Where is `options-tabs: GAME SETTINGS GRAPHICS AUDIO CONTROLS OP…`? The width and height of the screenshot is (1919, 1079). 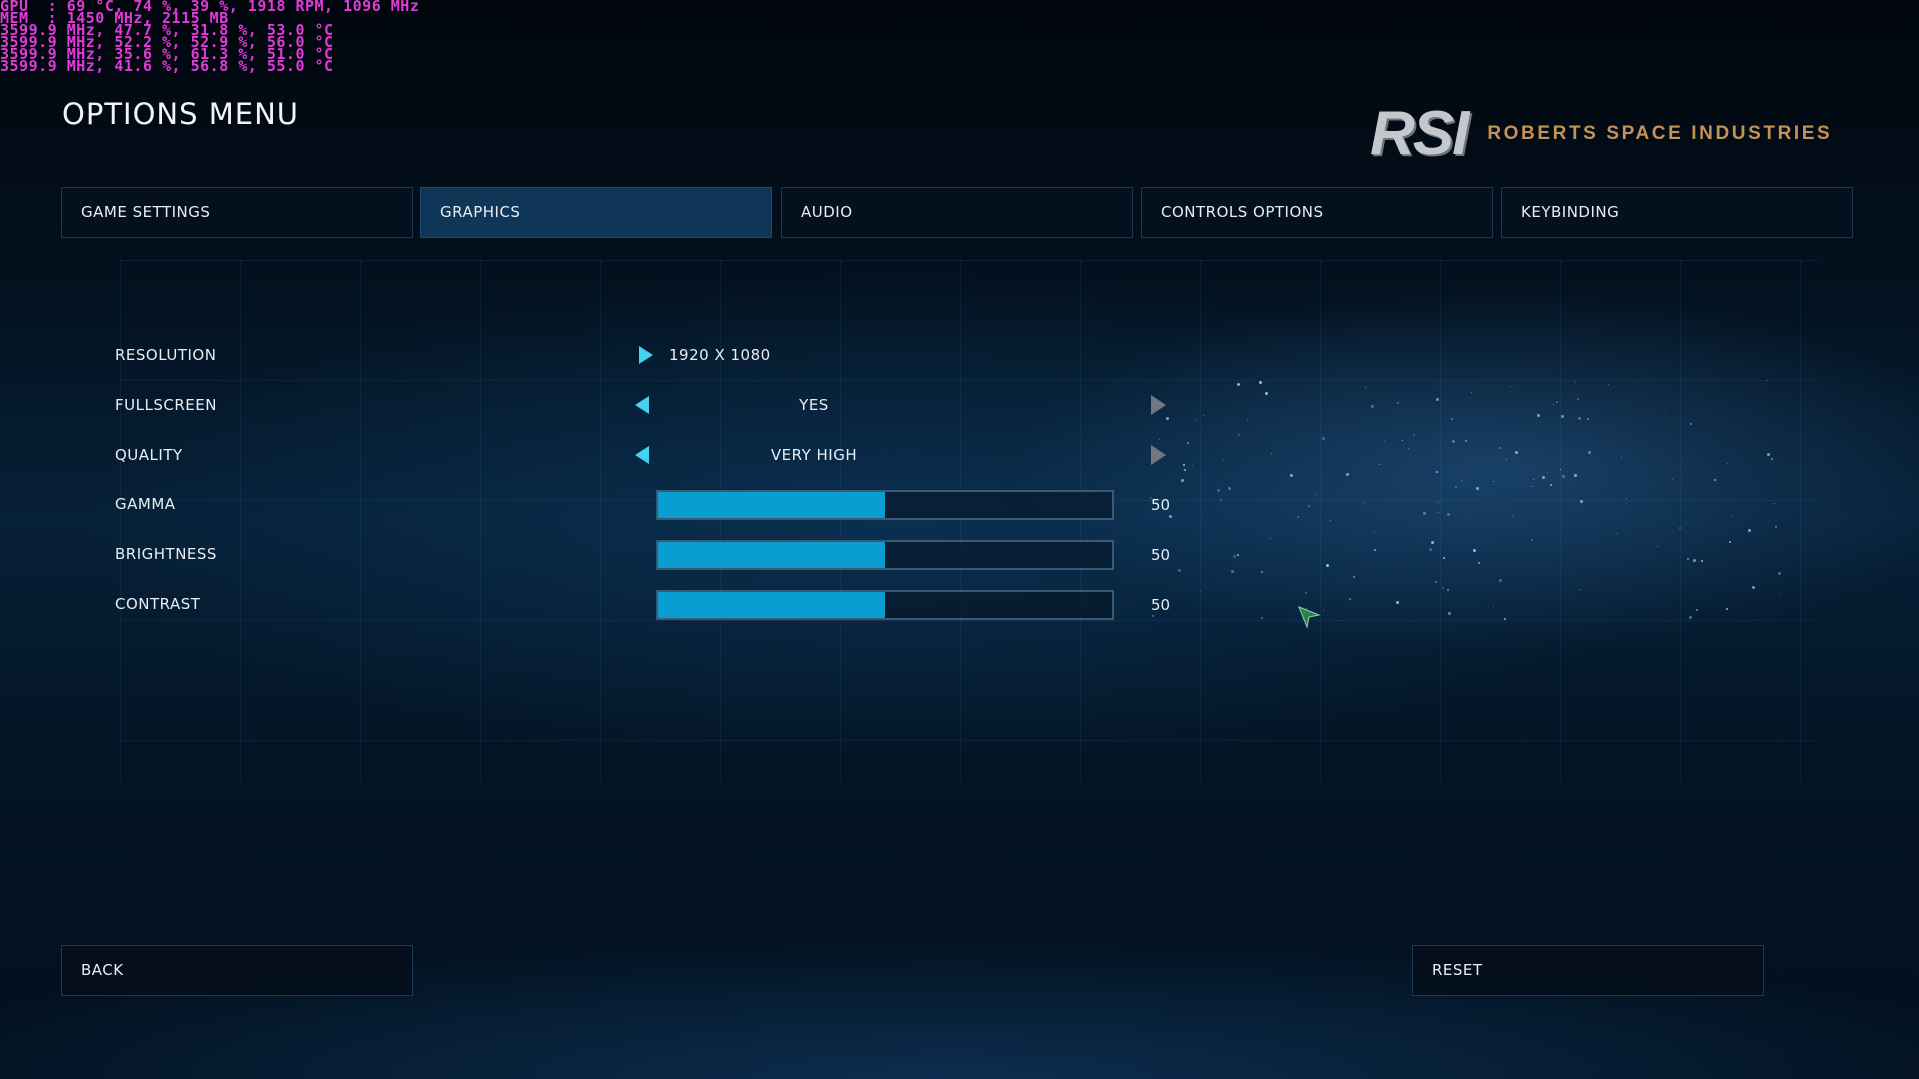
options-tabs: GAME SETTINGS GRAPHICS AUDIO CONTROLS OP… is located at coordinates (958, 213).